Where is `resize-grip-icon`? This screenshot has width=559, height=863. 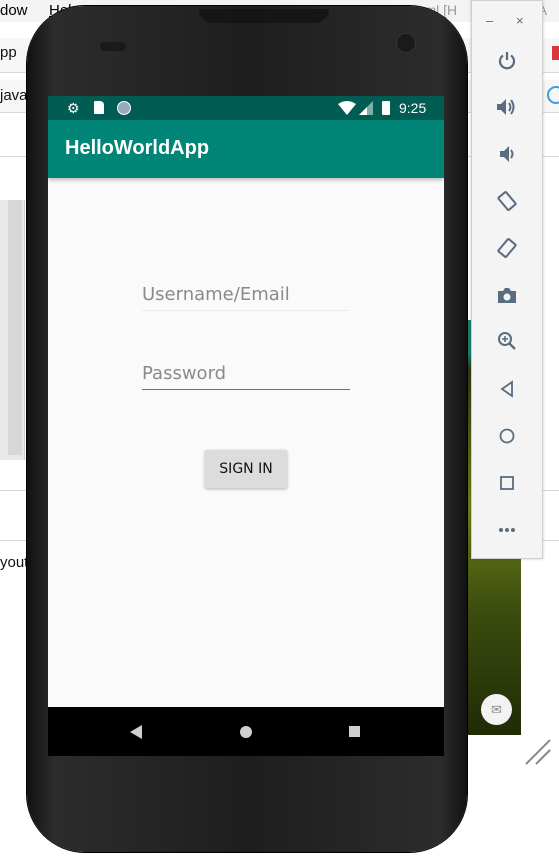
resize-grip-icon is located at coordinates (537, 750).